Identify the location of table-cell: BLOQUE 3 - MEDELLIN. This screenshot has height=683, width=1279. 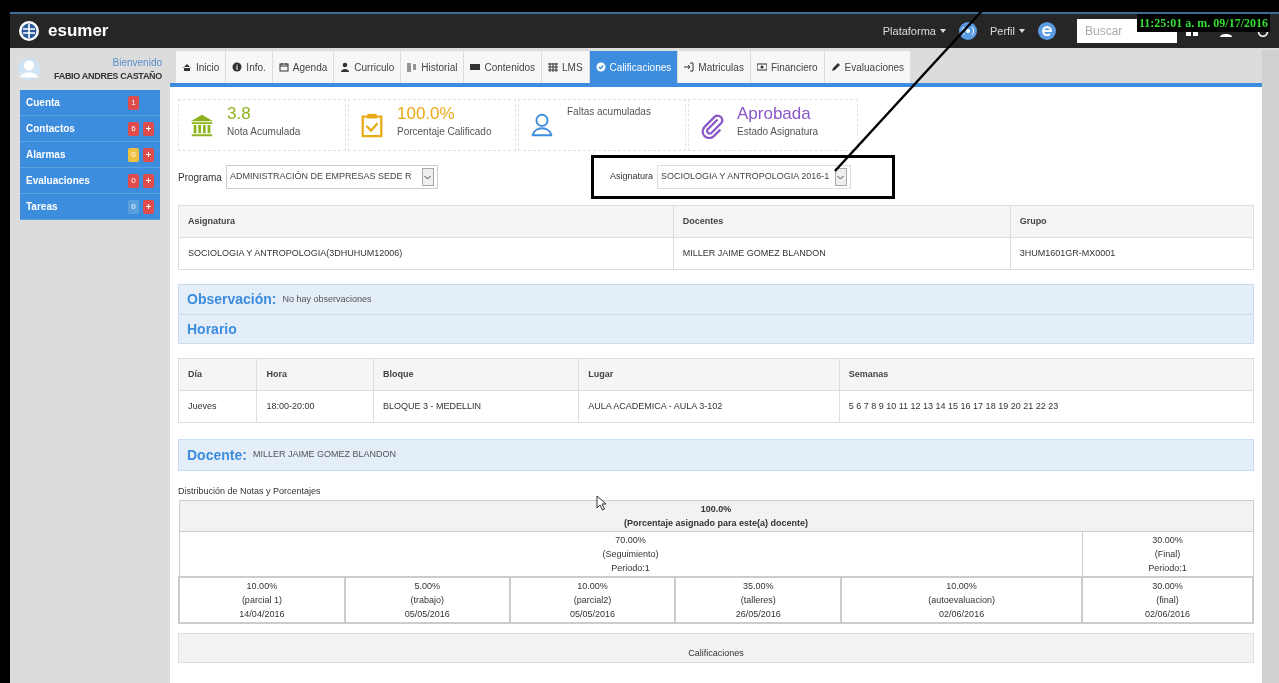
(476, 406).